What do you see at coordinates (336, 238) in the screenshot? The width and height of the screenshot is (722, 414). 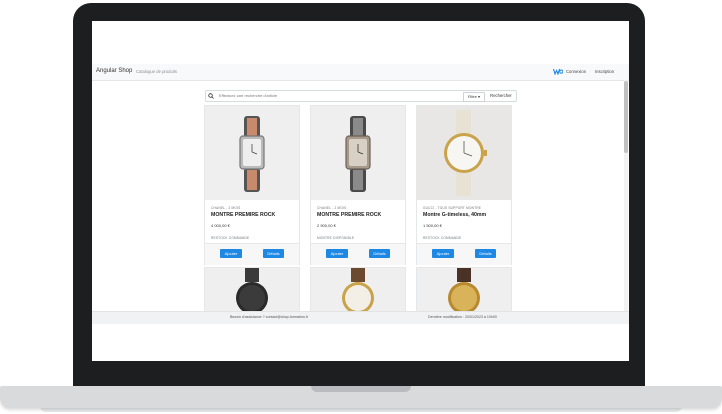 I see `product-stock: MONTRE DISPONIBLE` at bounding box center [336, 238].